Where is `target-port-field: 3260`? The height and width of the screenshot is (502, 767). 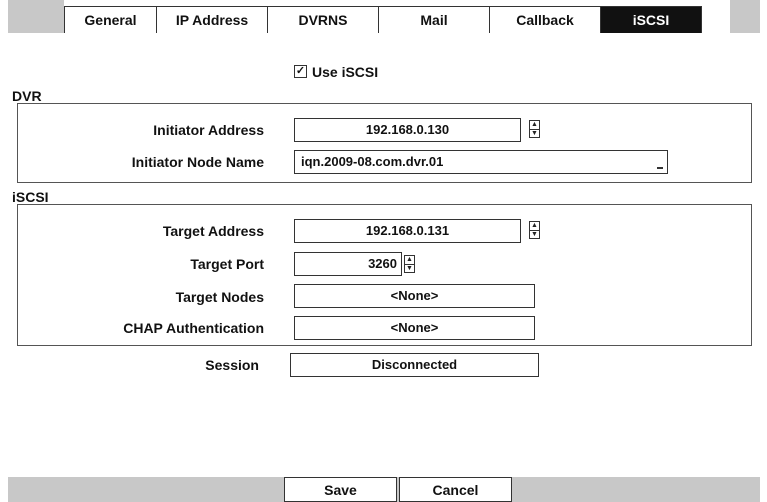
target-port-field: 3260 is located at coordinates (348, 264).